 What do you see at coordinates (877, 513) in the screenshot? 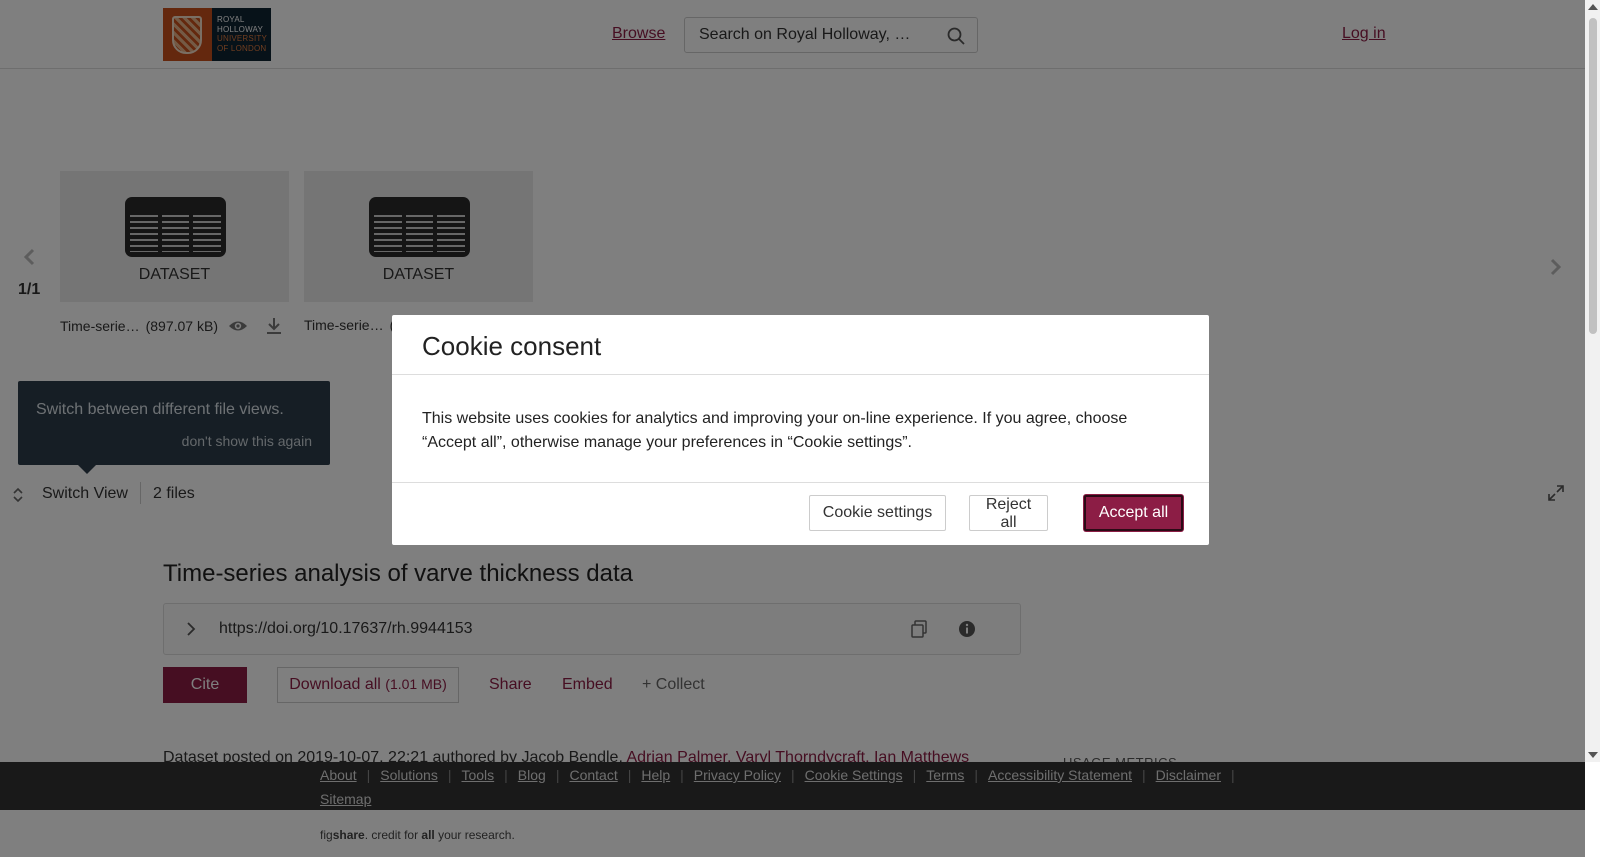
I see `cookie-settings-button: Cookie settings` at bounding box center [877, 513].